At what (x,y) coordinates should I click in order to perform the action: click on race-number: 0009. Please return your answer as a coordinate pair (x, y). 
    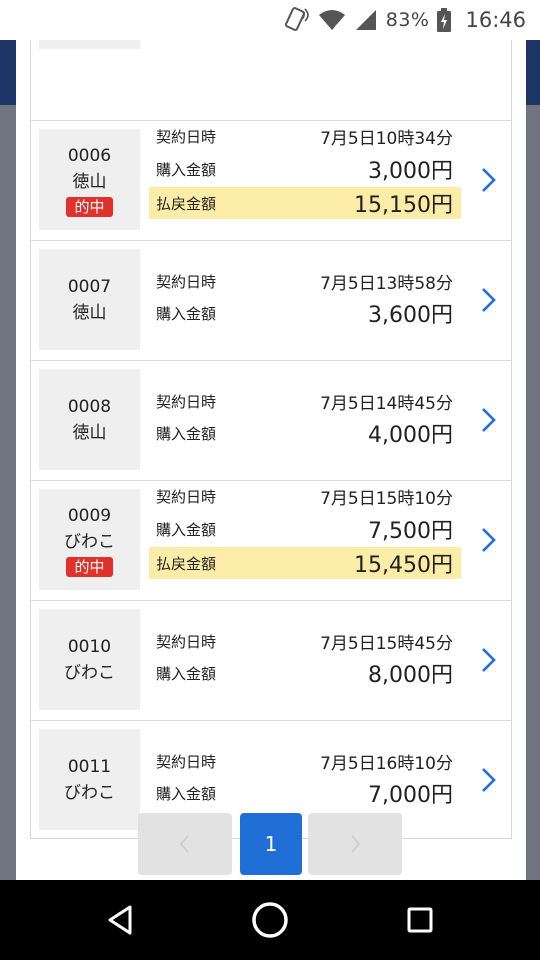
    Looking at the image, I should click on (89, 515).